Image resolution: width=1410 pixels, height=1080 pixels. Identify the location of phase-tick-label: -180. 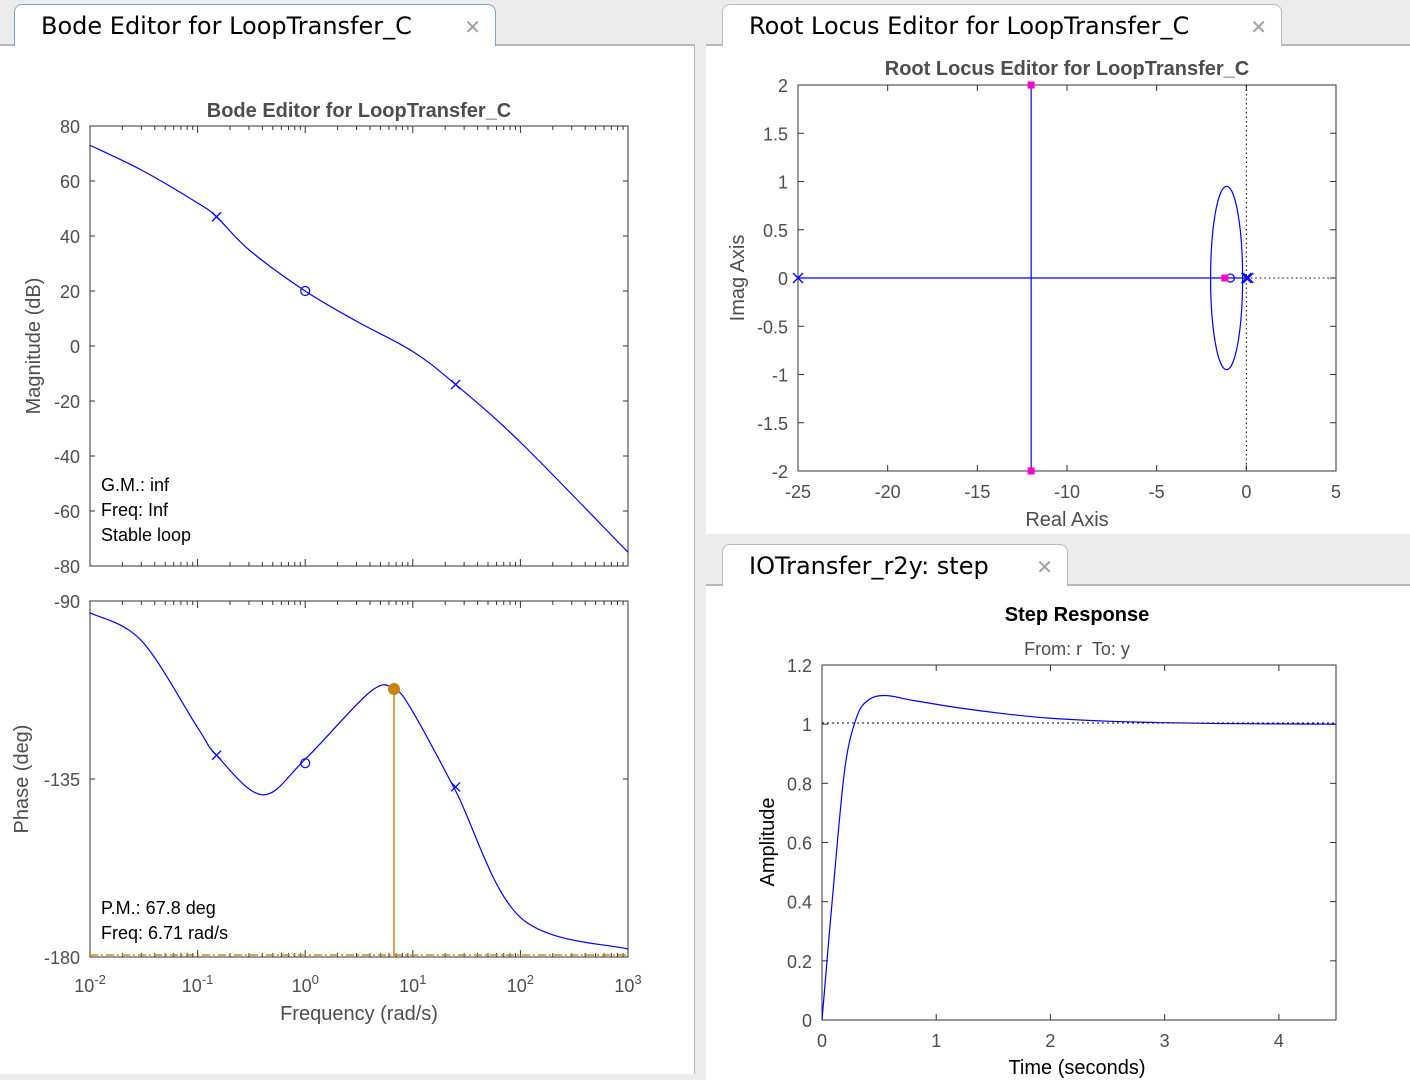
(62, 958).